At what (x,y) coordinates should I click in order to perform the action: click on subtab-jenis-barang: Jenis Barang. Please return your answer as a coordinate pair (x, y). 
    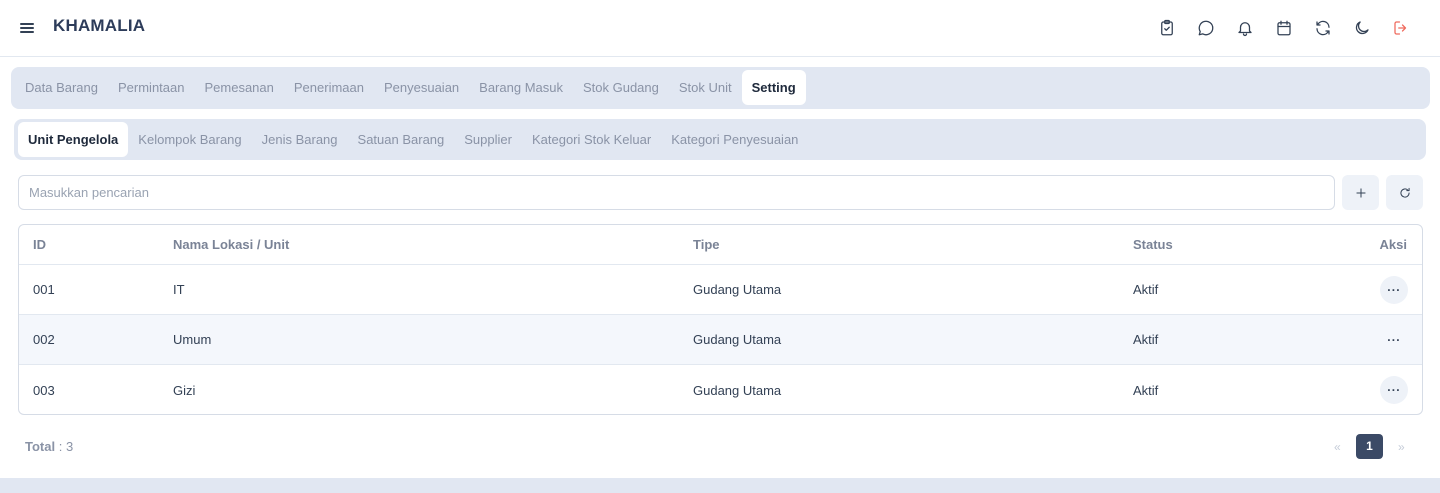
    Looking at the image, I should click on (300, 139).